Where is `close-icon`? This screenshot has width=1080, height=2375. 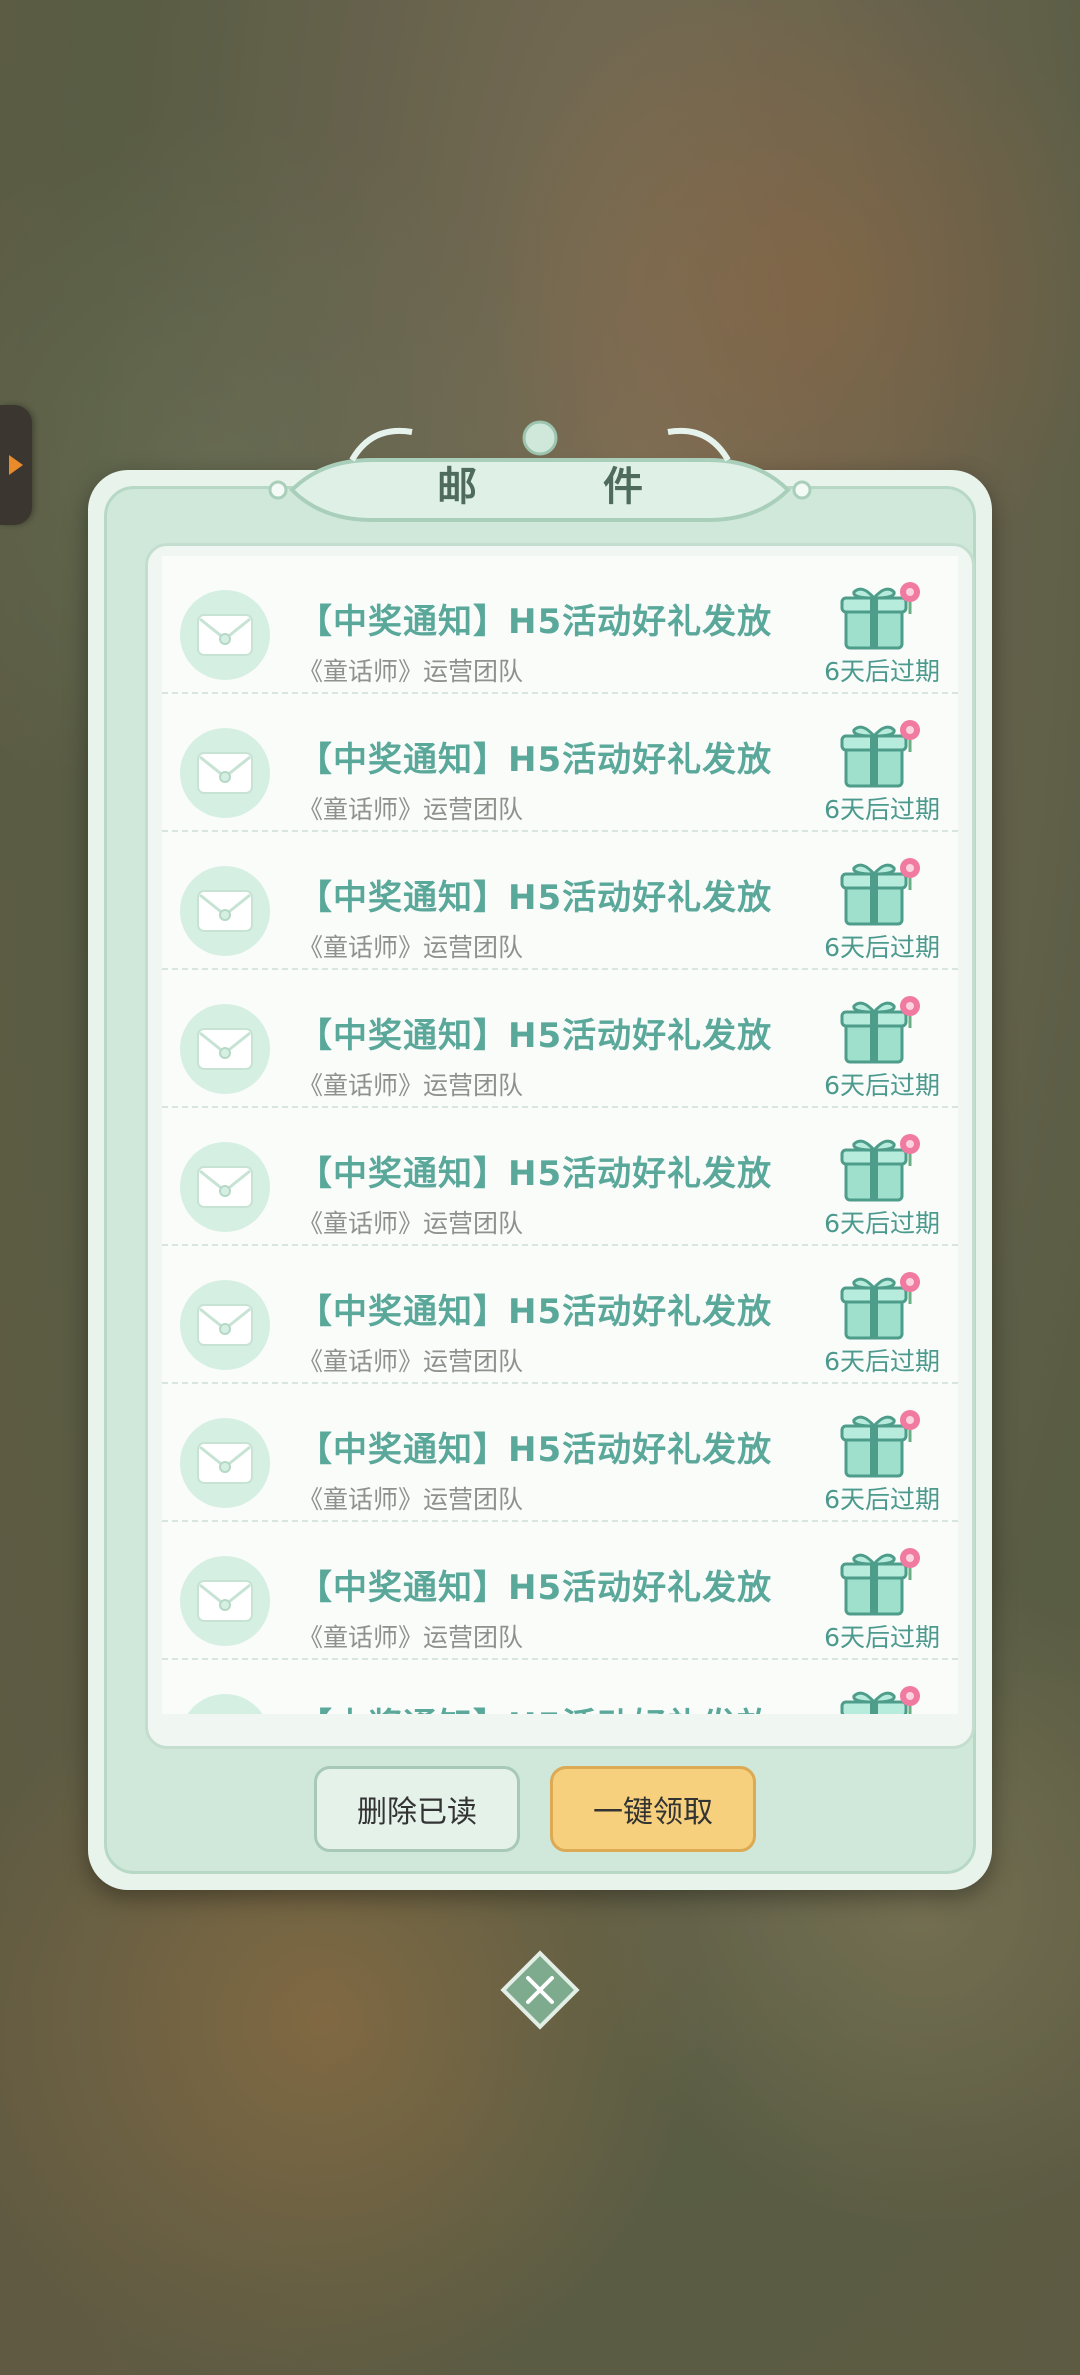
close-icon is located at coordinates (540, 1990).